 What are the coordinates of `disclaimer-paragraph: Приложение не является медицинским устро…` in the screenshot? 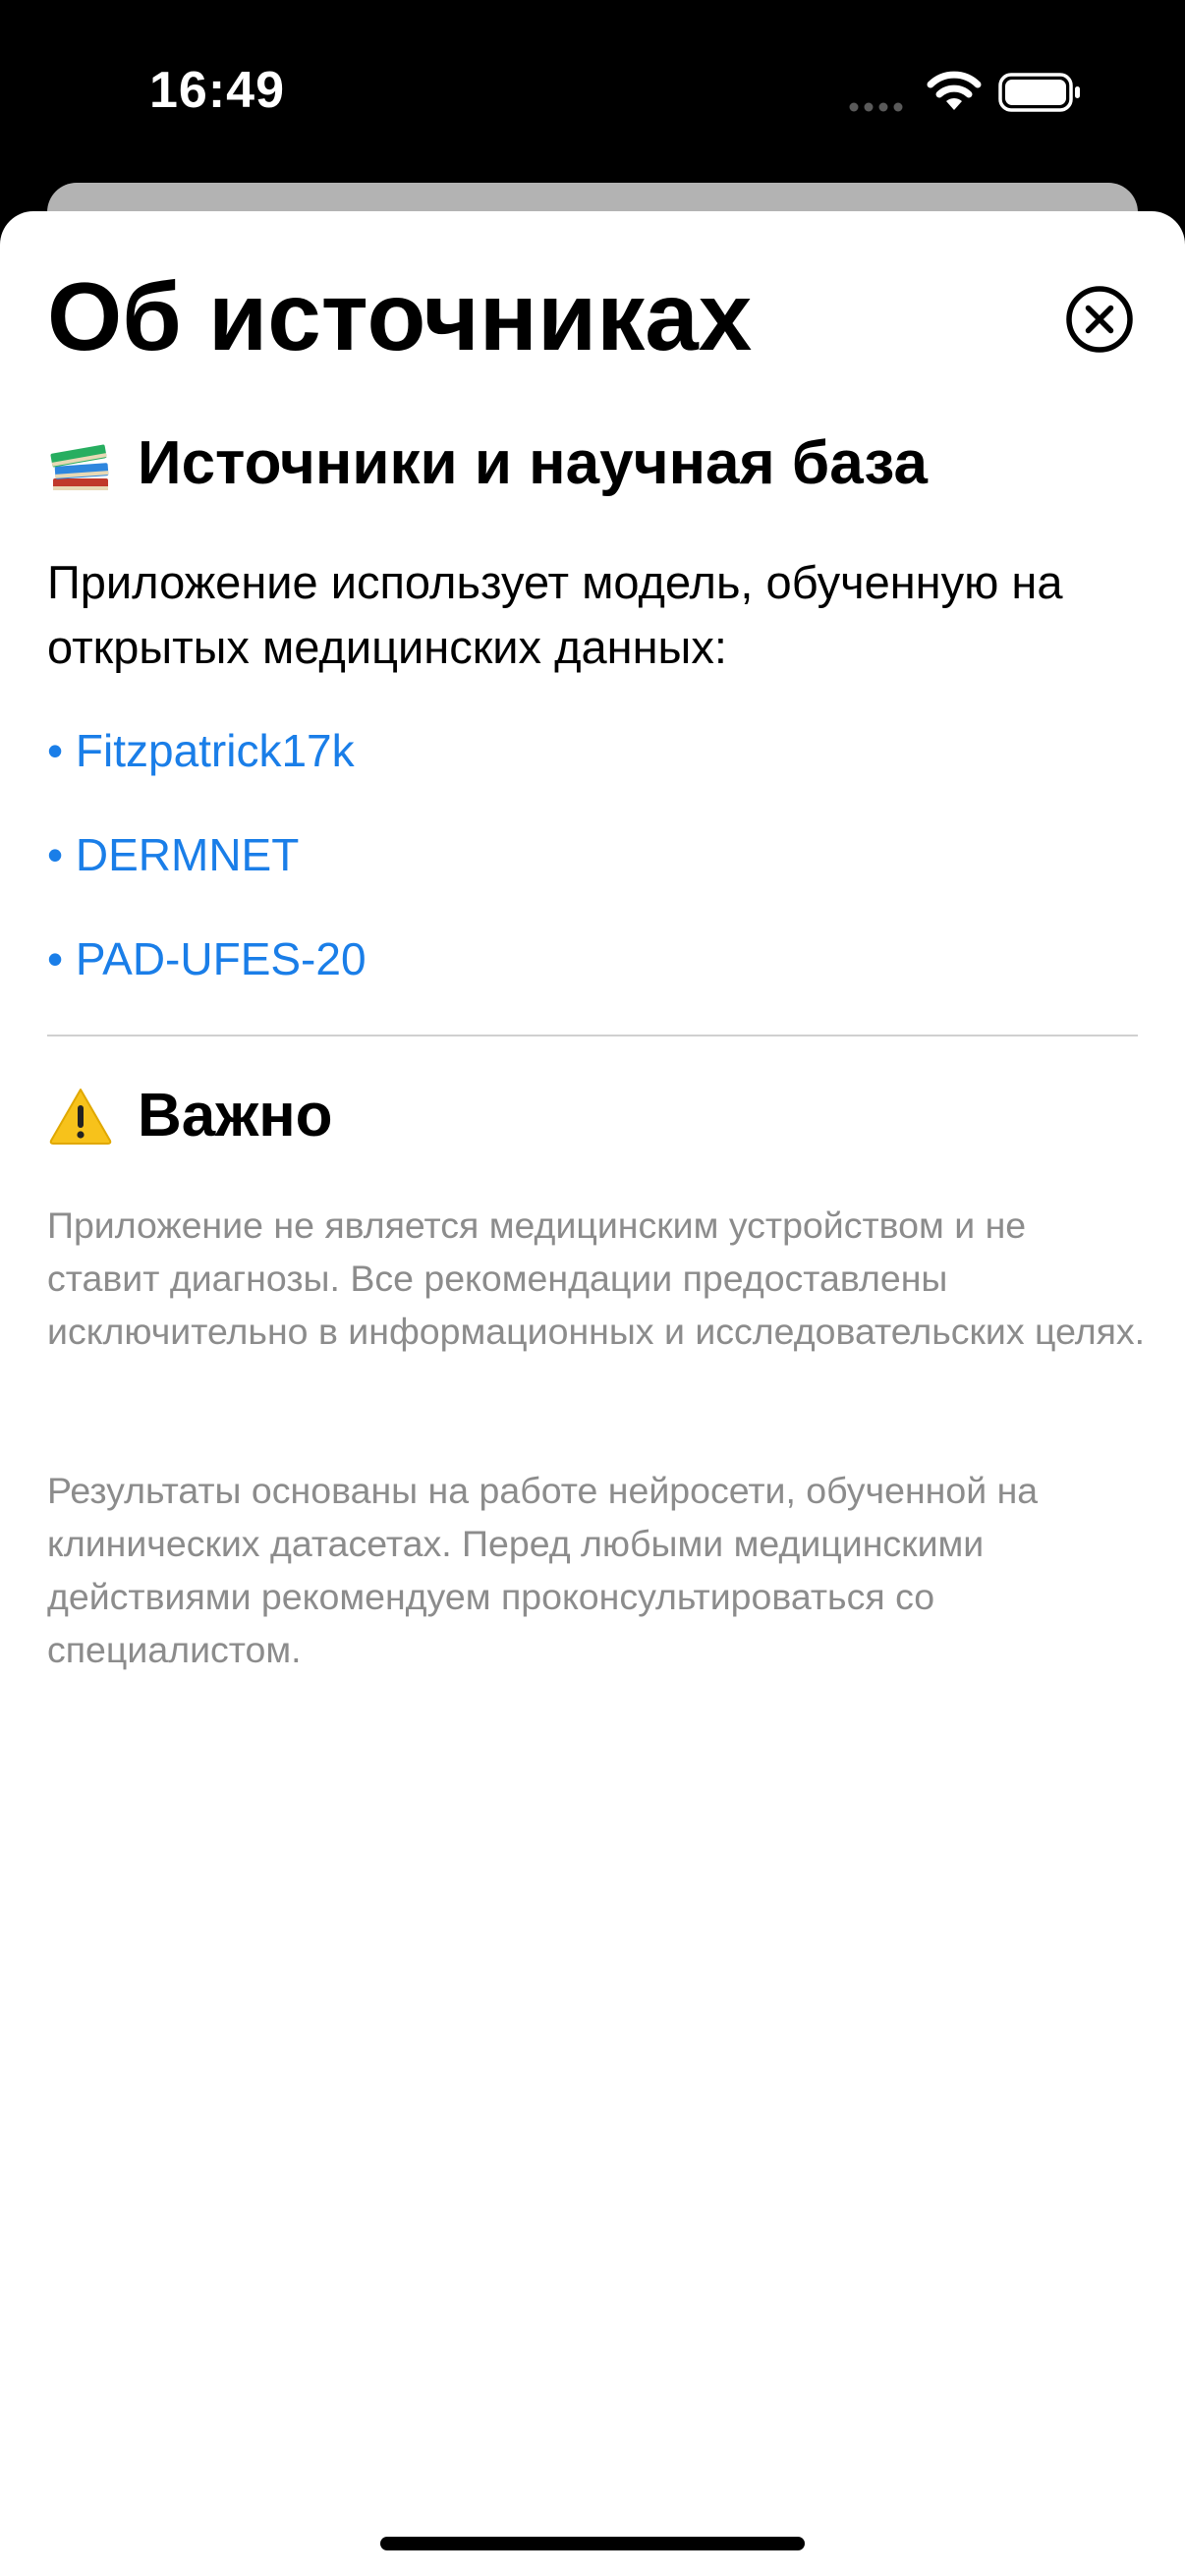 It's located at (596, 1278).